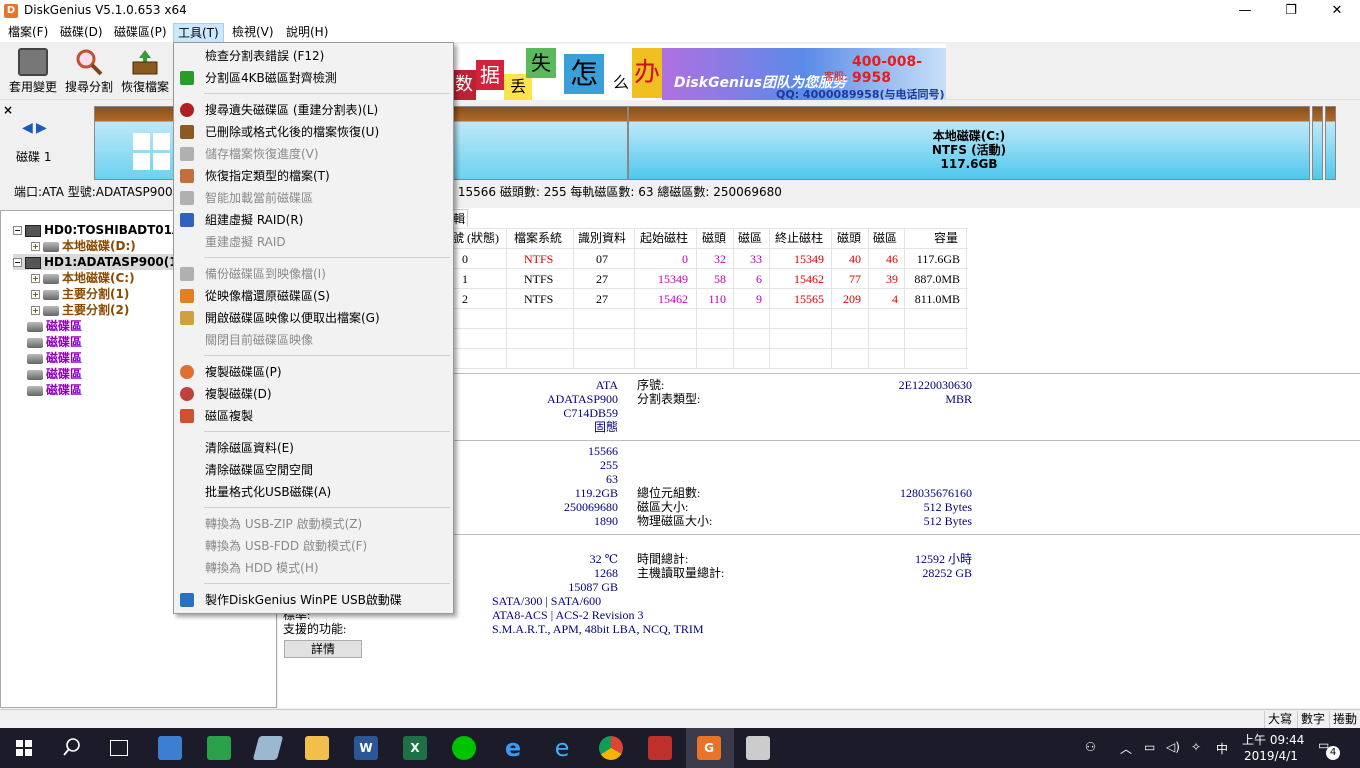  I want to click on diskgenius-taskbar-icon: G, so click(709, 748).